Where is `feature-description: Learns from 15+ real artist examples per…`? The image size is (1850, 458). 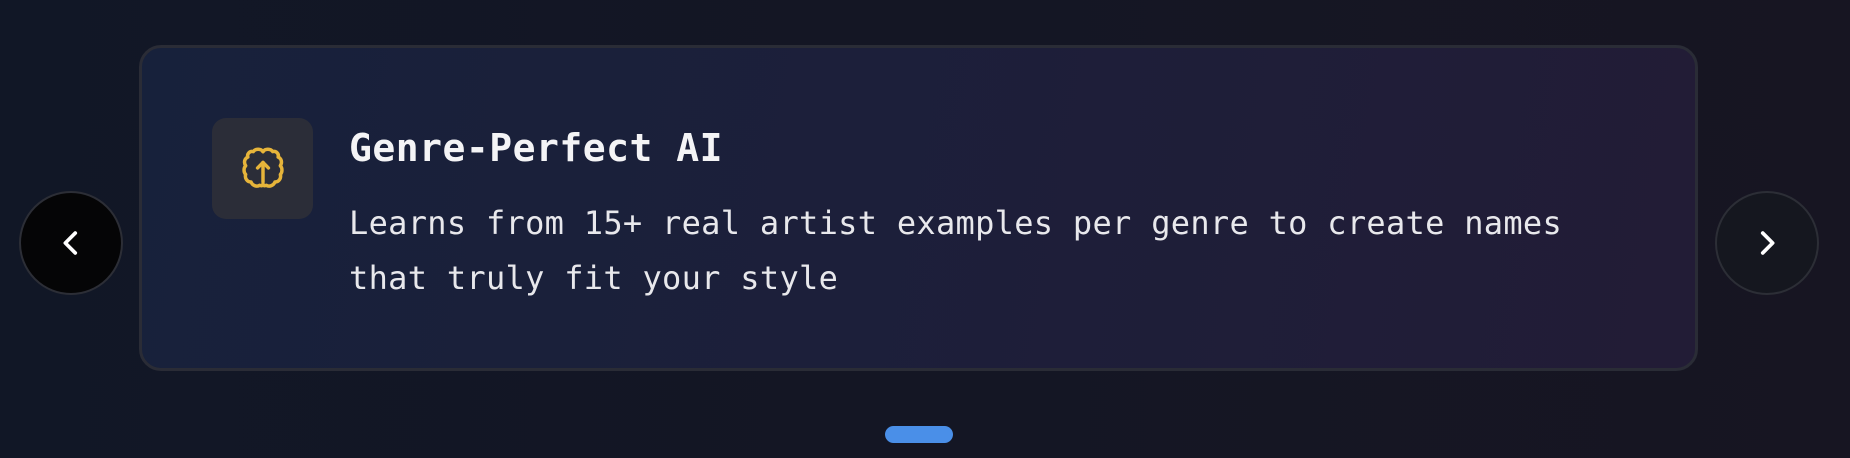
feature-description: Learns from 15+ real artist examples per… is located at coordinates (956, 250).